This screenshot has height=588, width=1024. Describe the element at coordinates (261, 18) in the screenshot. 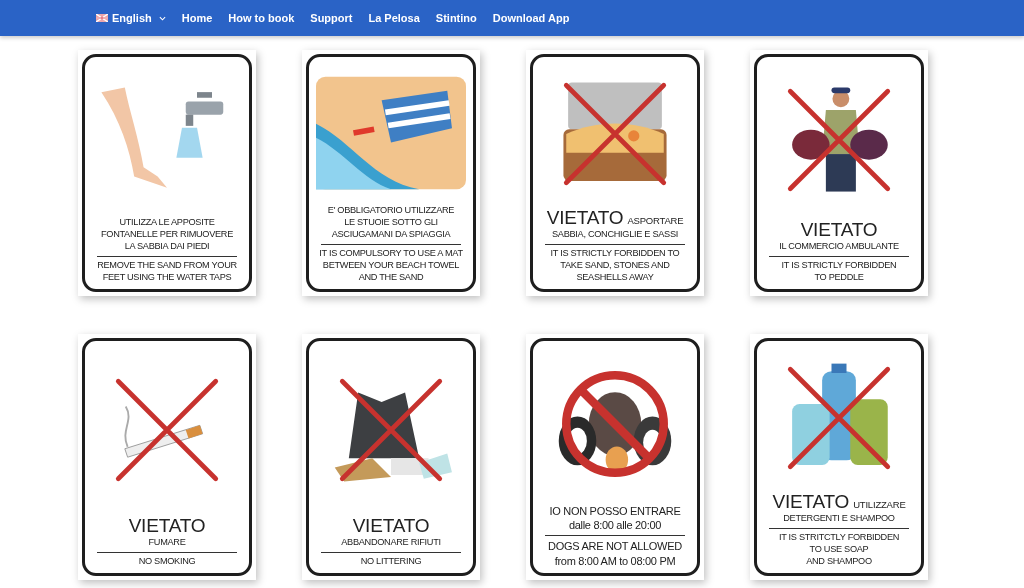

I see `nav-link: How to book` at that location.